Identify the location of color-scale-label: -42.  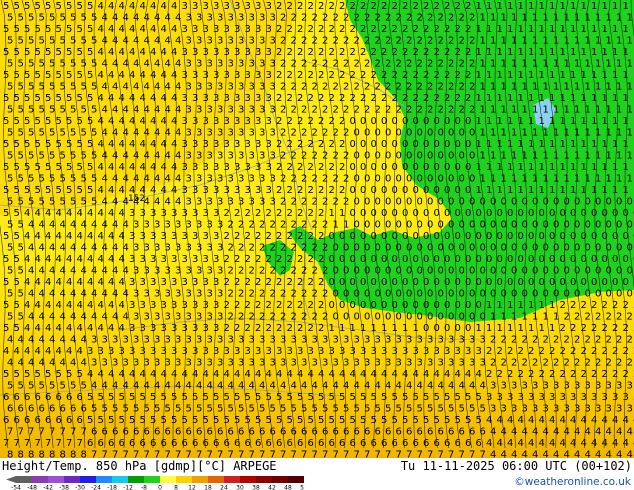
(48, 487).